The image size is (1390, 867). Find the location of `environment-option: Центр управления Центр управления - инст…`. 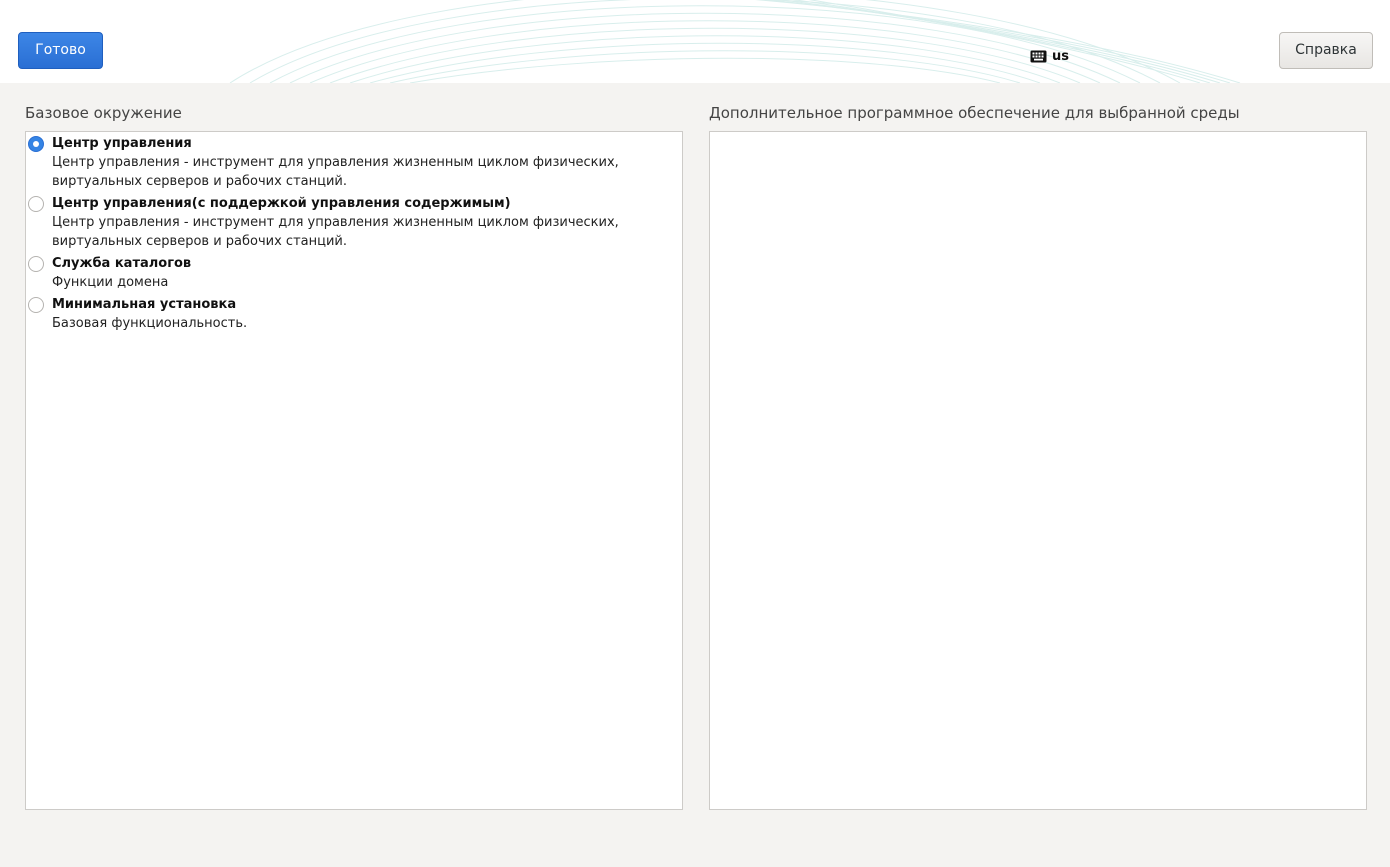

environment-option: Центр управления Центр управления - инст… is located at coordinates (354, 164).